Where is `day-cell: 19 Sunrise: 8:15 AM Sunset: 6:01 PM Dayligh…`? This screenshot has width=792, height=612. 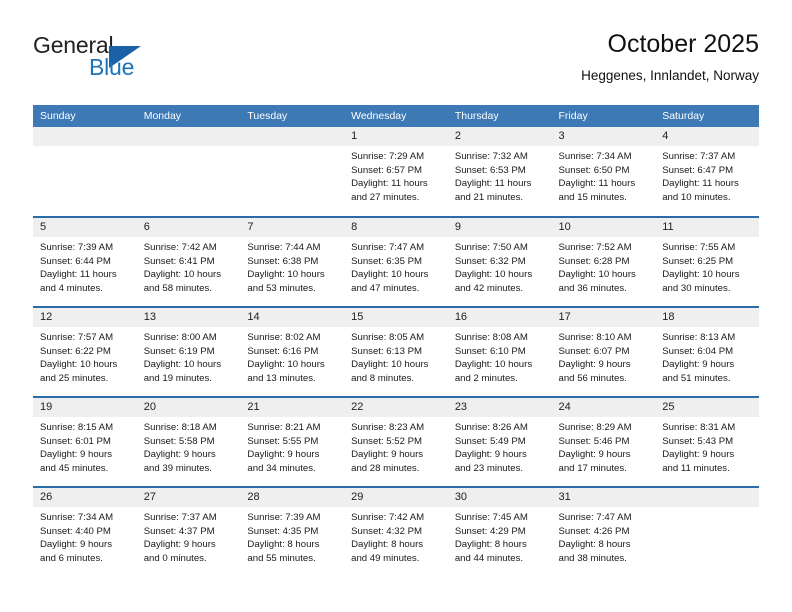 day-cell: 19 Sunrise: 8:15 AM Sunset: 6:01 PM Dayligh… is located at coordinates (85, 441).